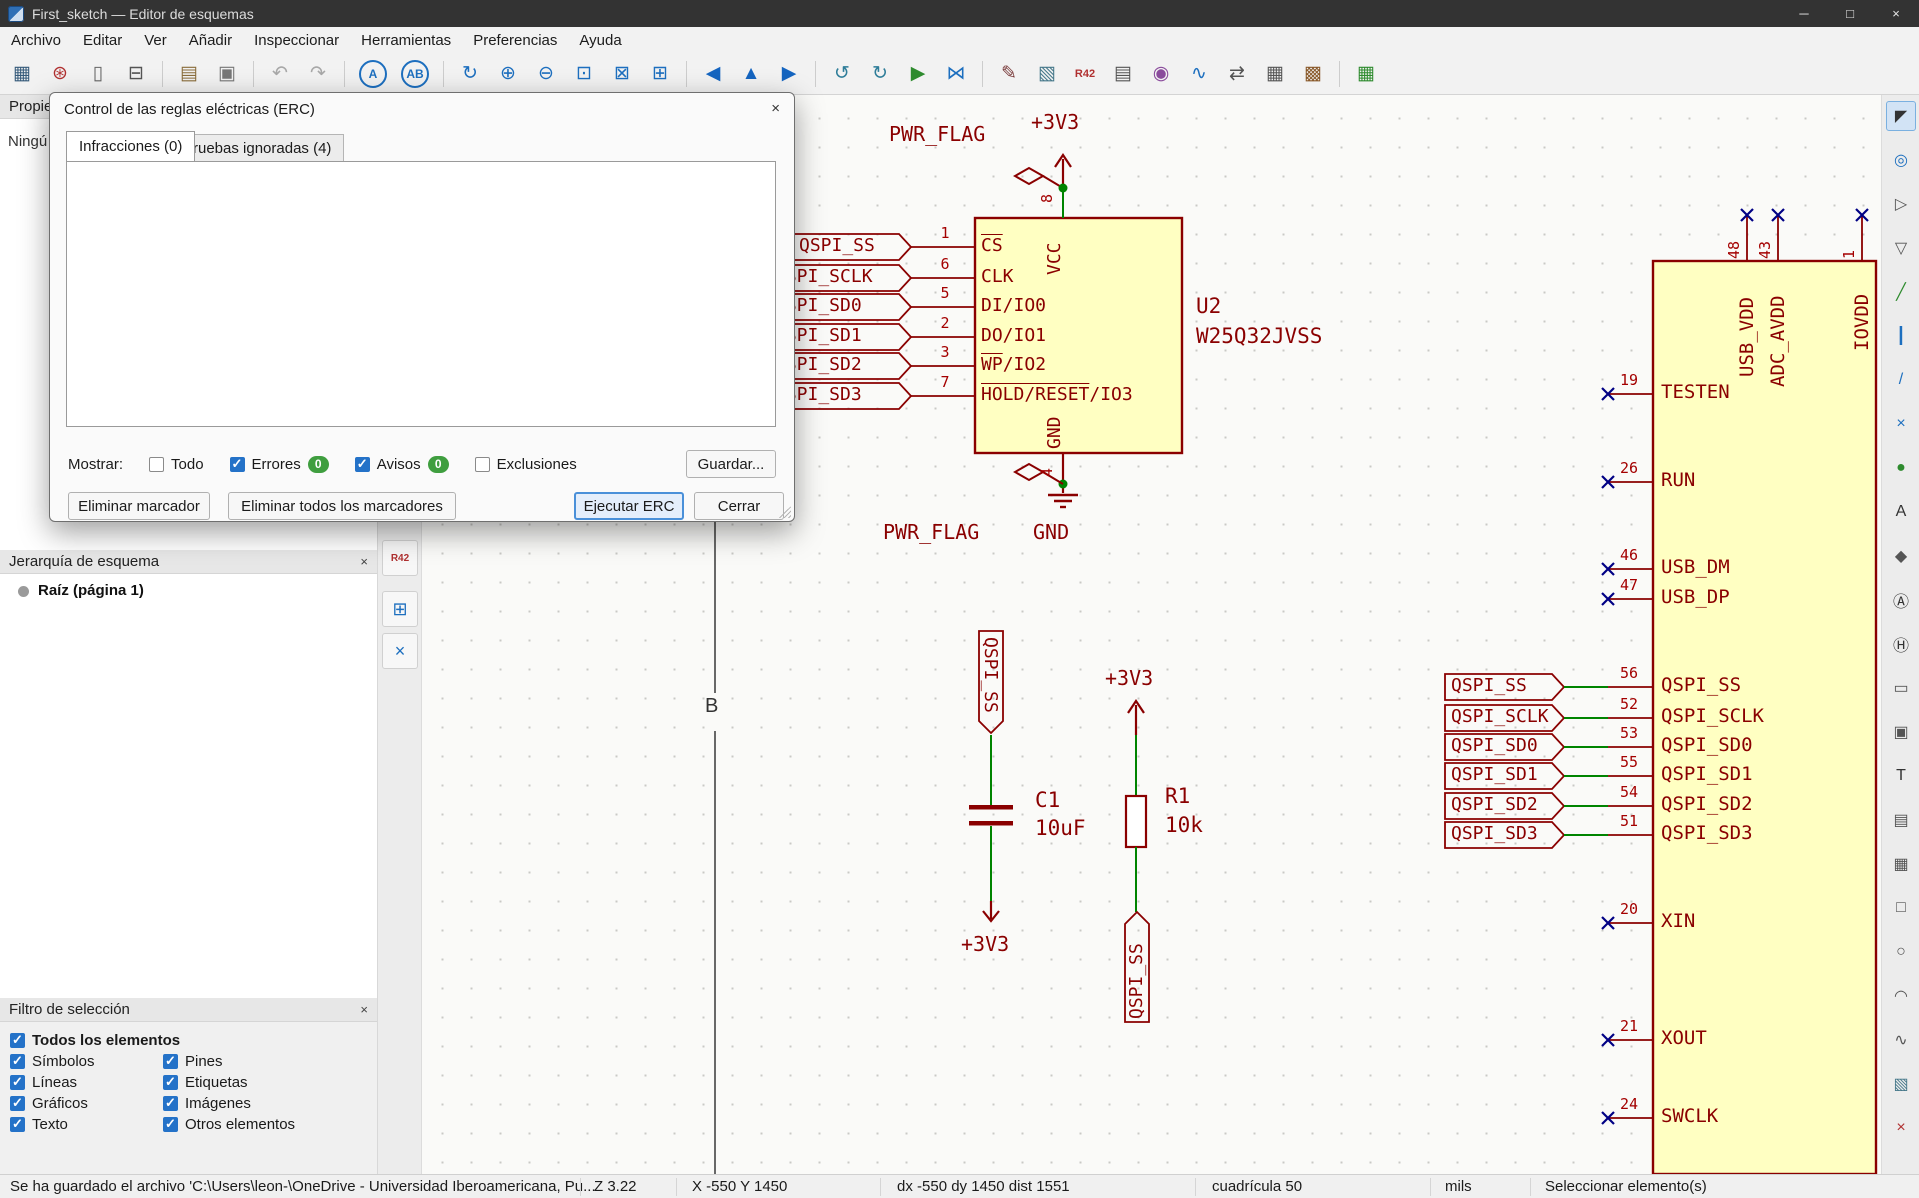 The width and height of the screenshot is (1919, 1198). What do you see at coordinates (1901, 160) in the screenshot?
I see `highlight-net-tool-icon: ◎` at bounding box center [1901, 160].